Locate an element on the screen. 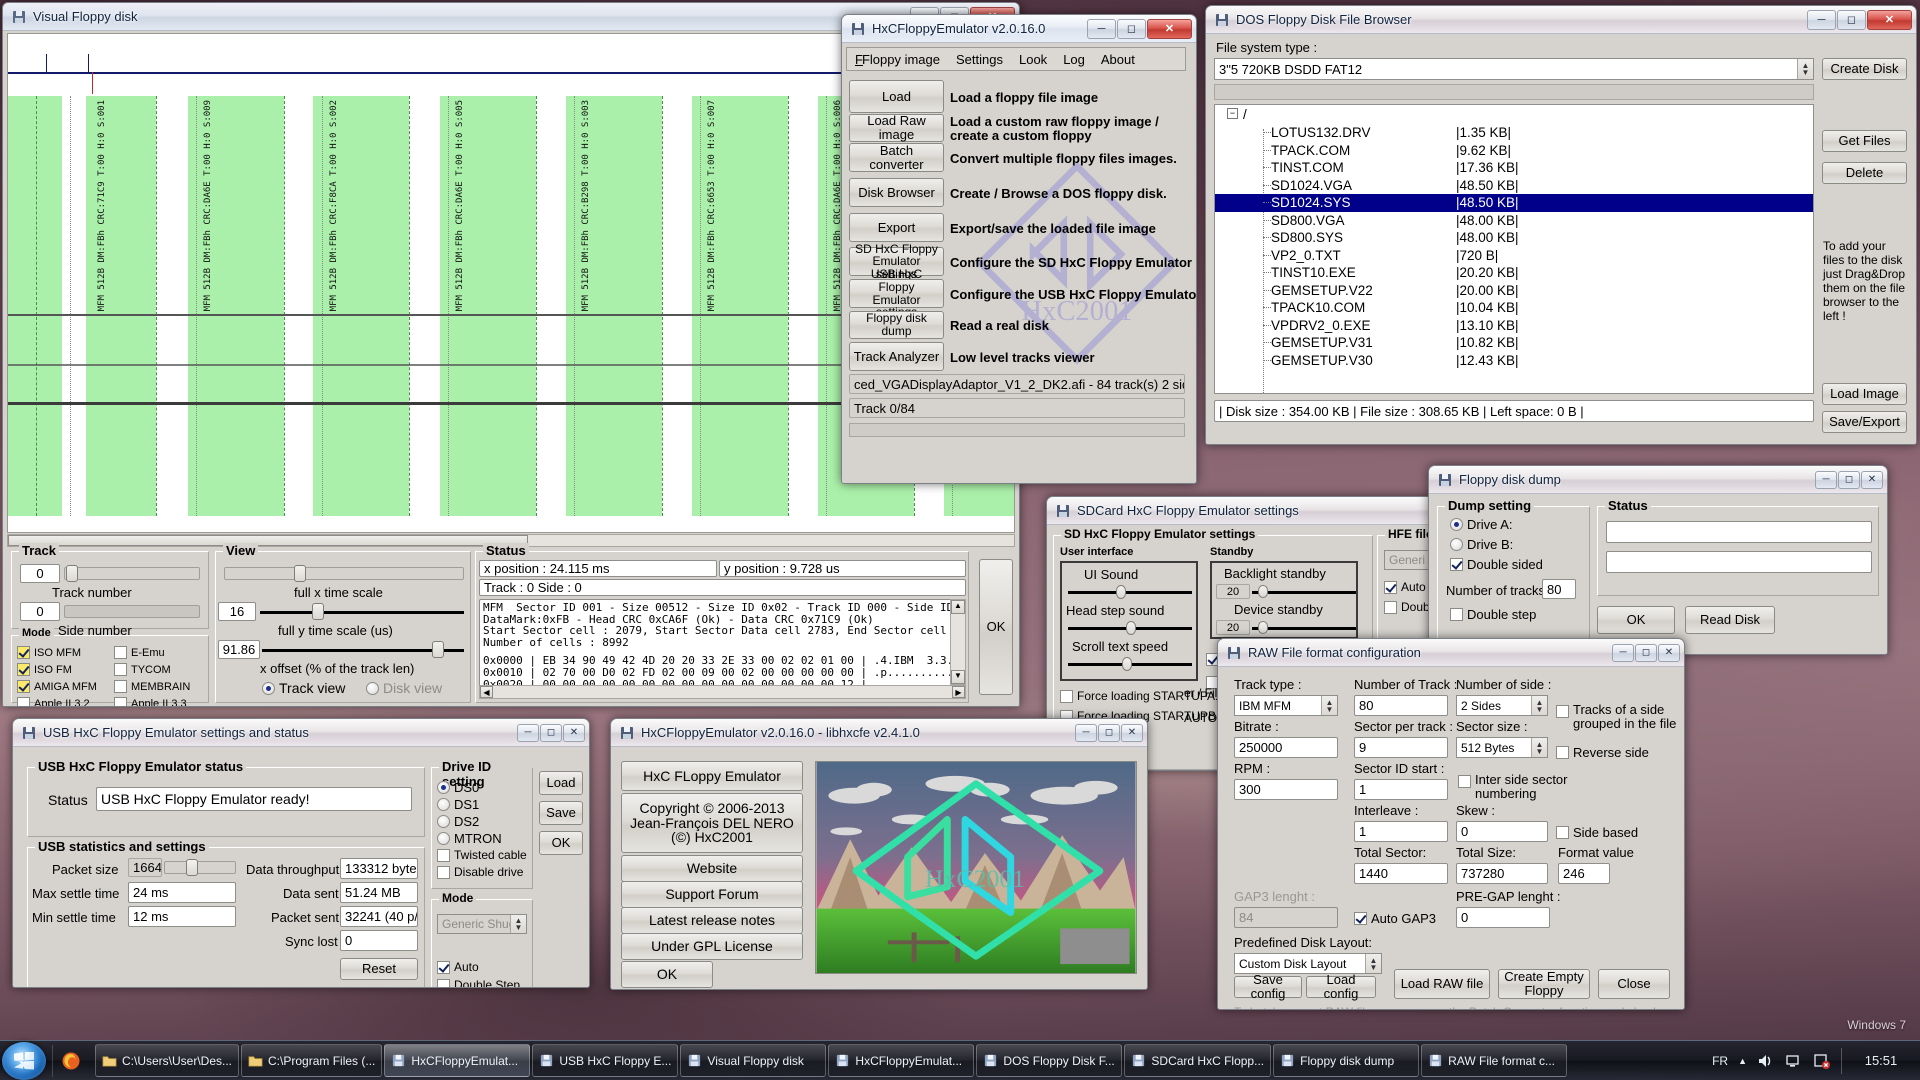  hxc-menubar: FFloppy image Settings Look Log About is located at coordinates (1016, 59).